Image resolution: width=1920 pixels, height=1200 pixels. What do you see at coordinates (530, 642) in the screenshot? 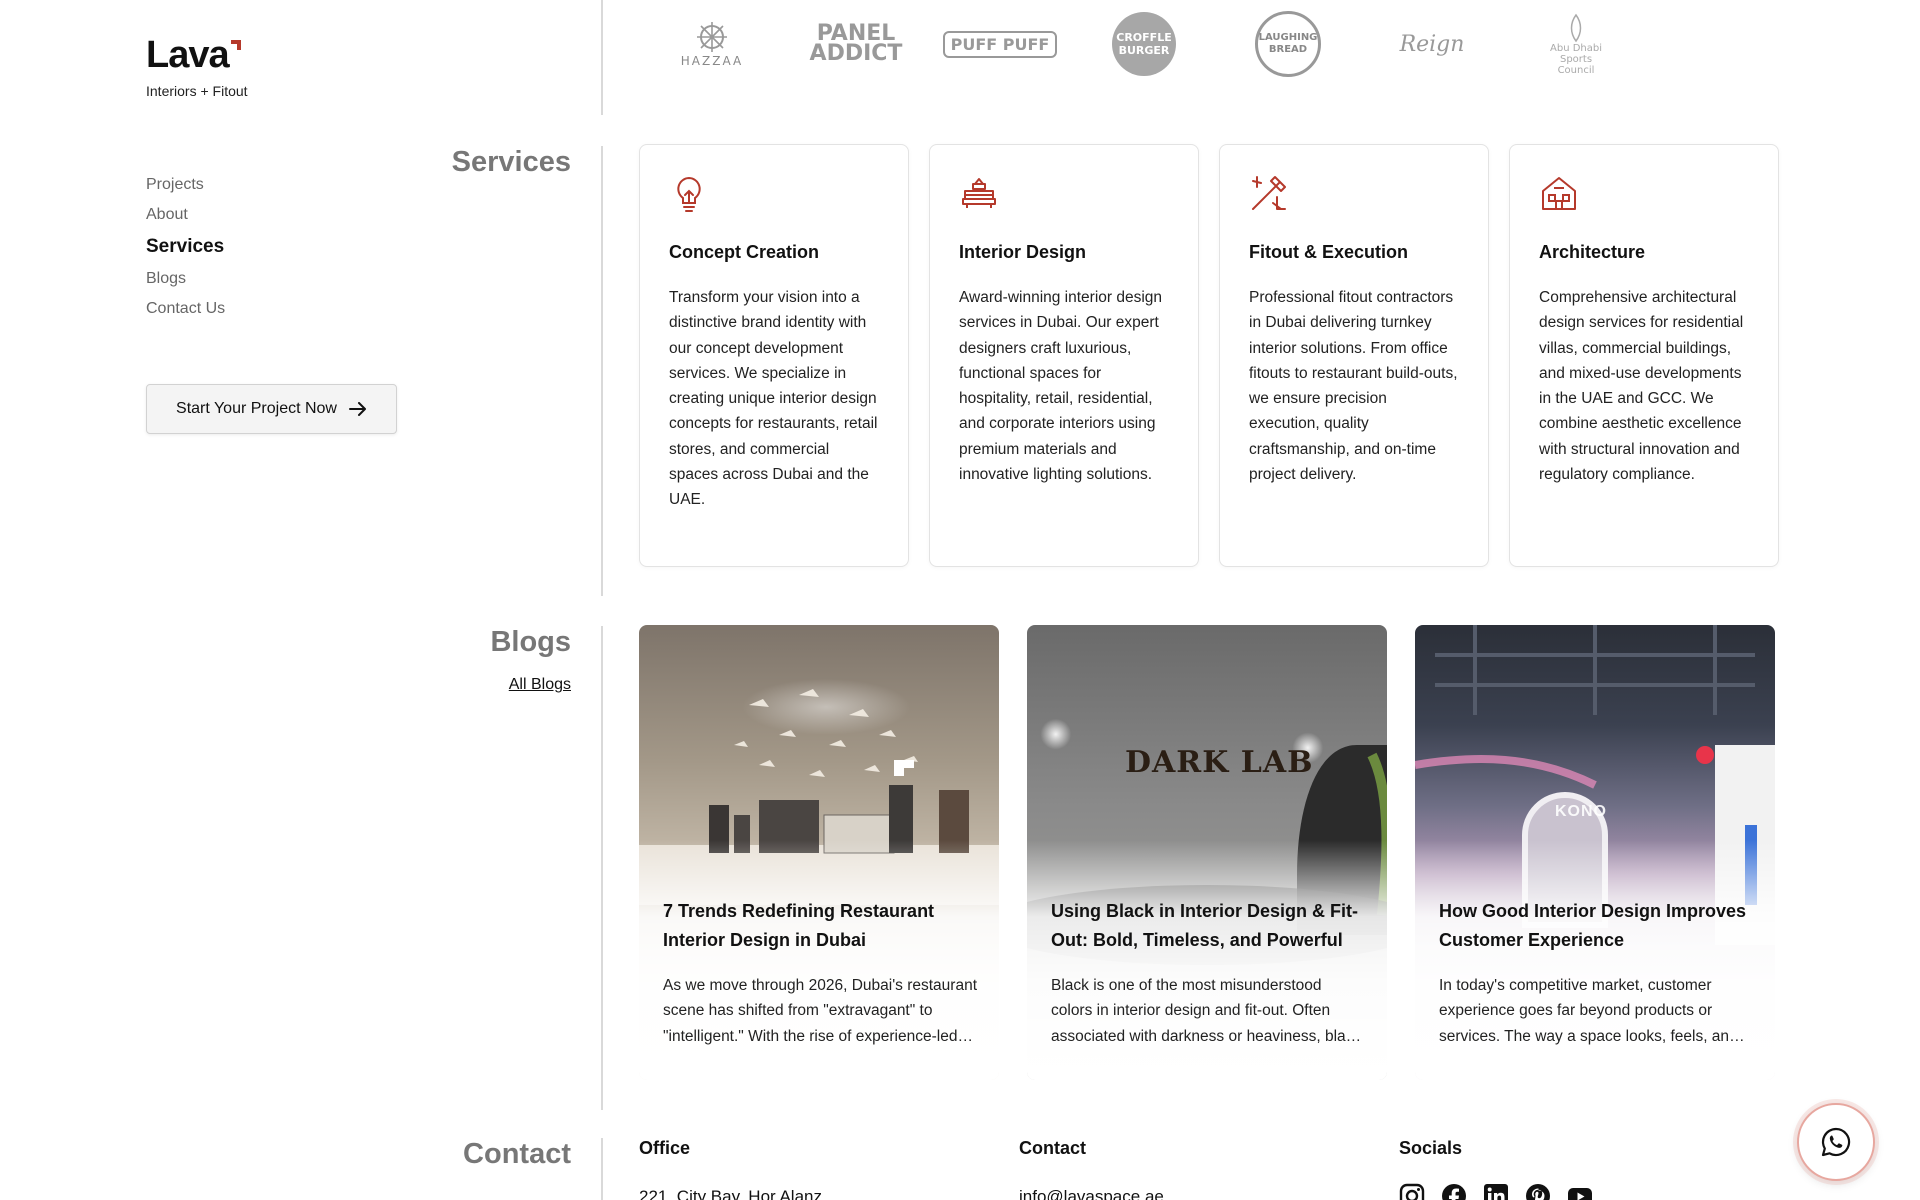
I see `blogs-heading: Blogs` at bounding box center [530, 642].